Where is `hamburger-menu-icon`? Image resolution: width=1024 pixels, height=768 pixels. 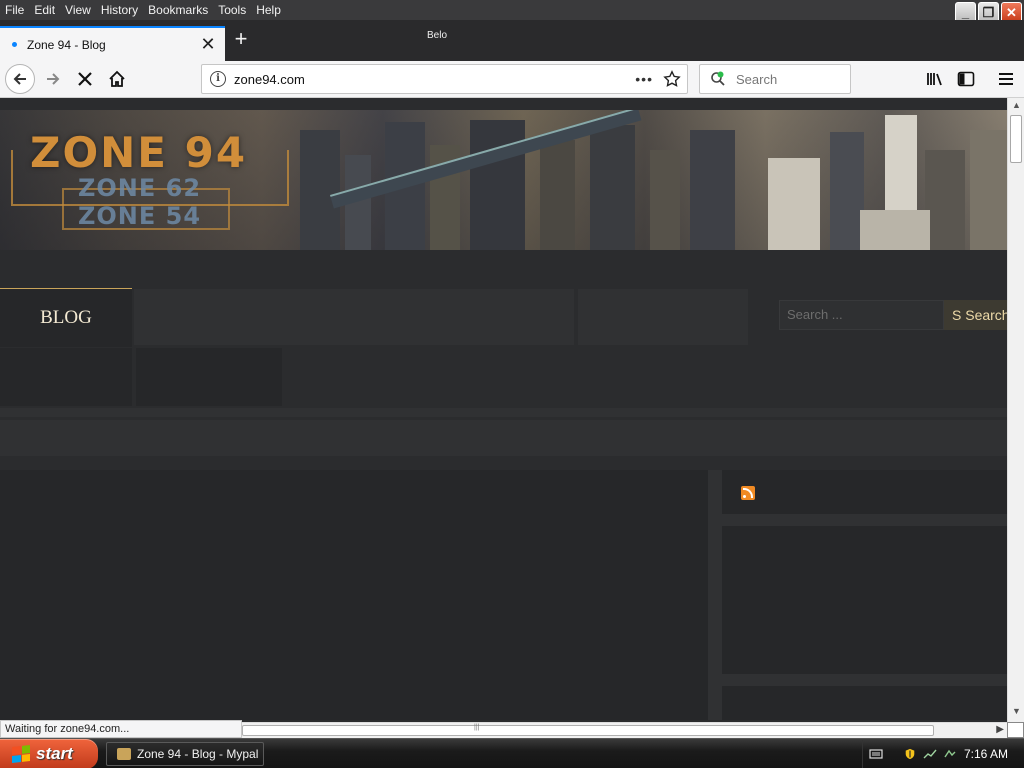
hamburger-menu-icon is located at coordinates (1006, 79).